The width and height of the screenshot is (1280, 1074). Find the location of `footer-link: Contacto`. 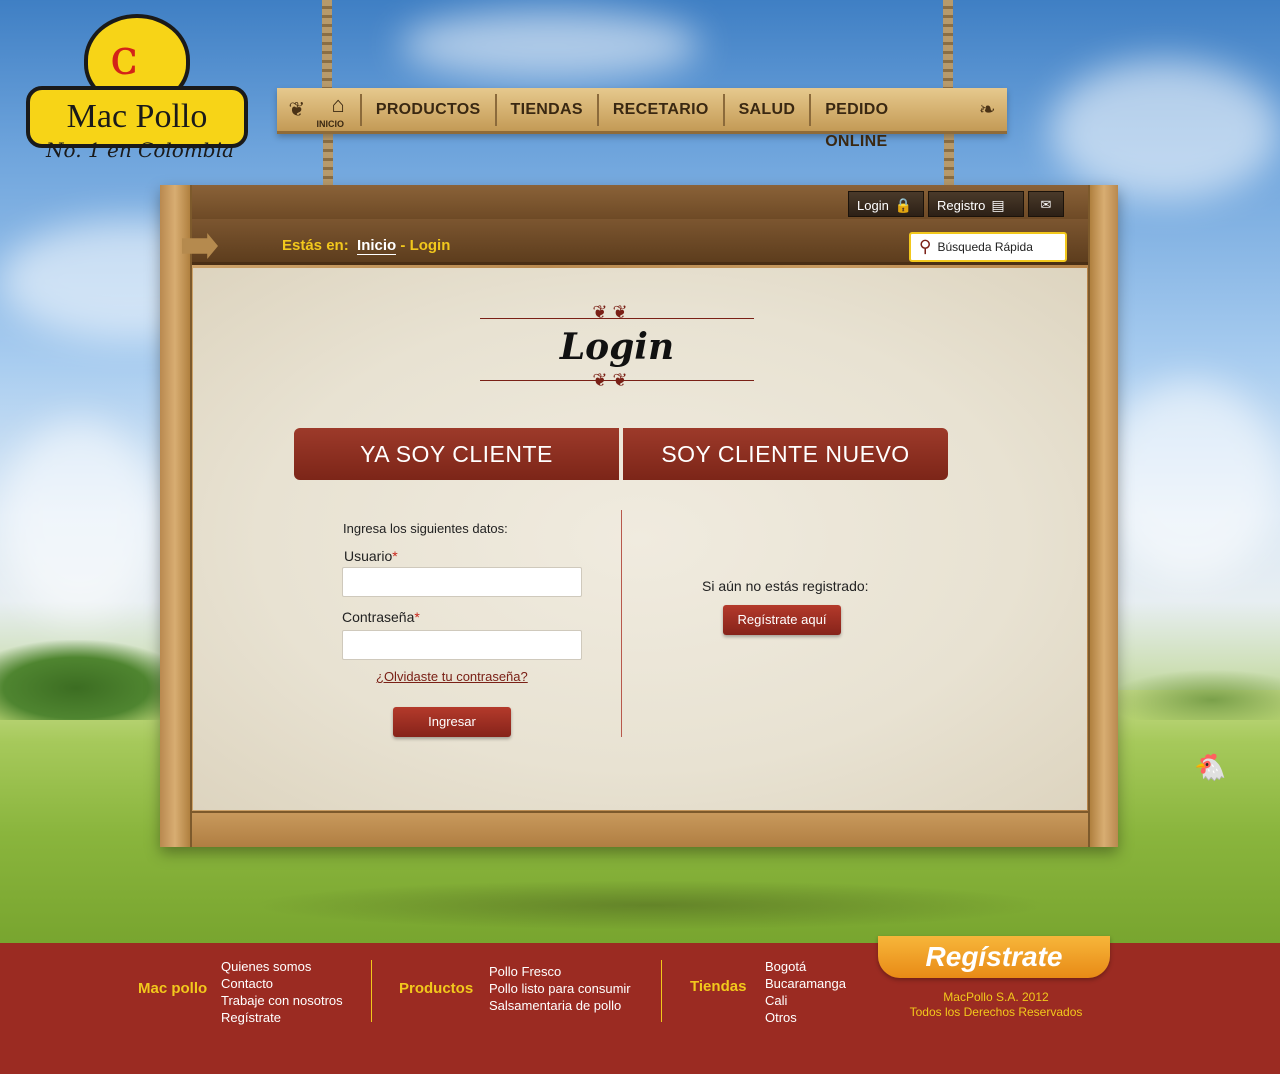

footer-link: Contacto is located at coordinates (282, 983).